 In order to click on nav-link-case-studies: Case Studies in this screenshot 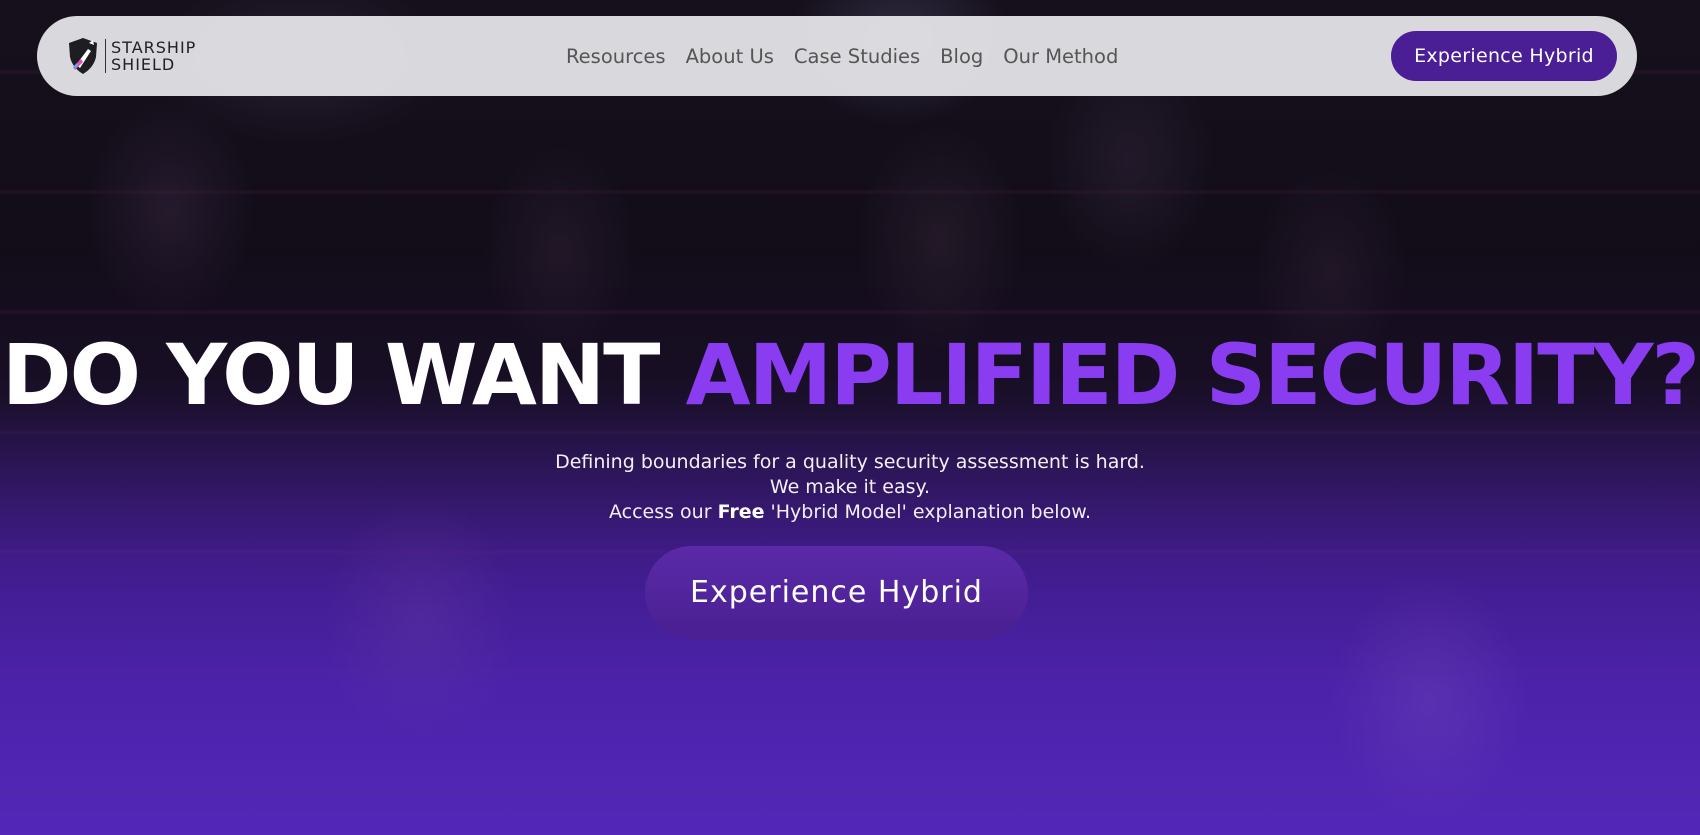, I will do `click(857, 56)`.